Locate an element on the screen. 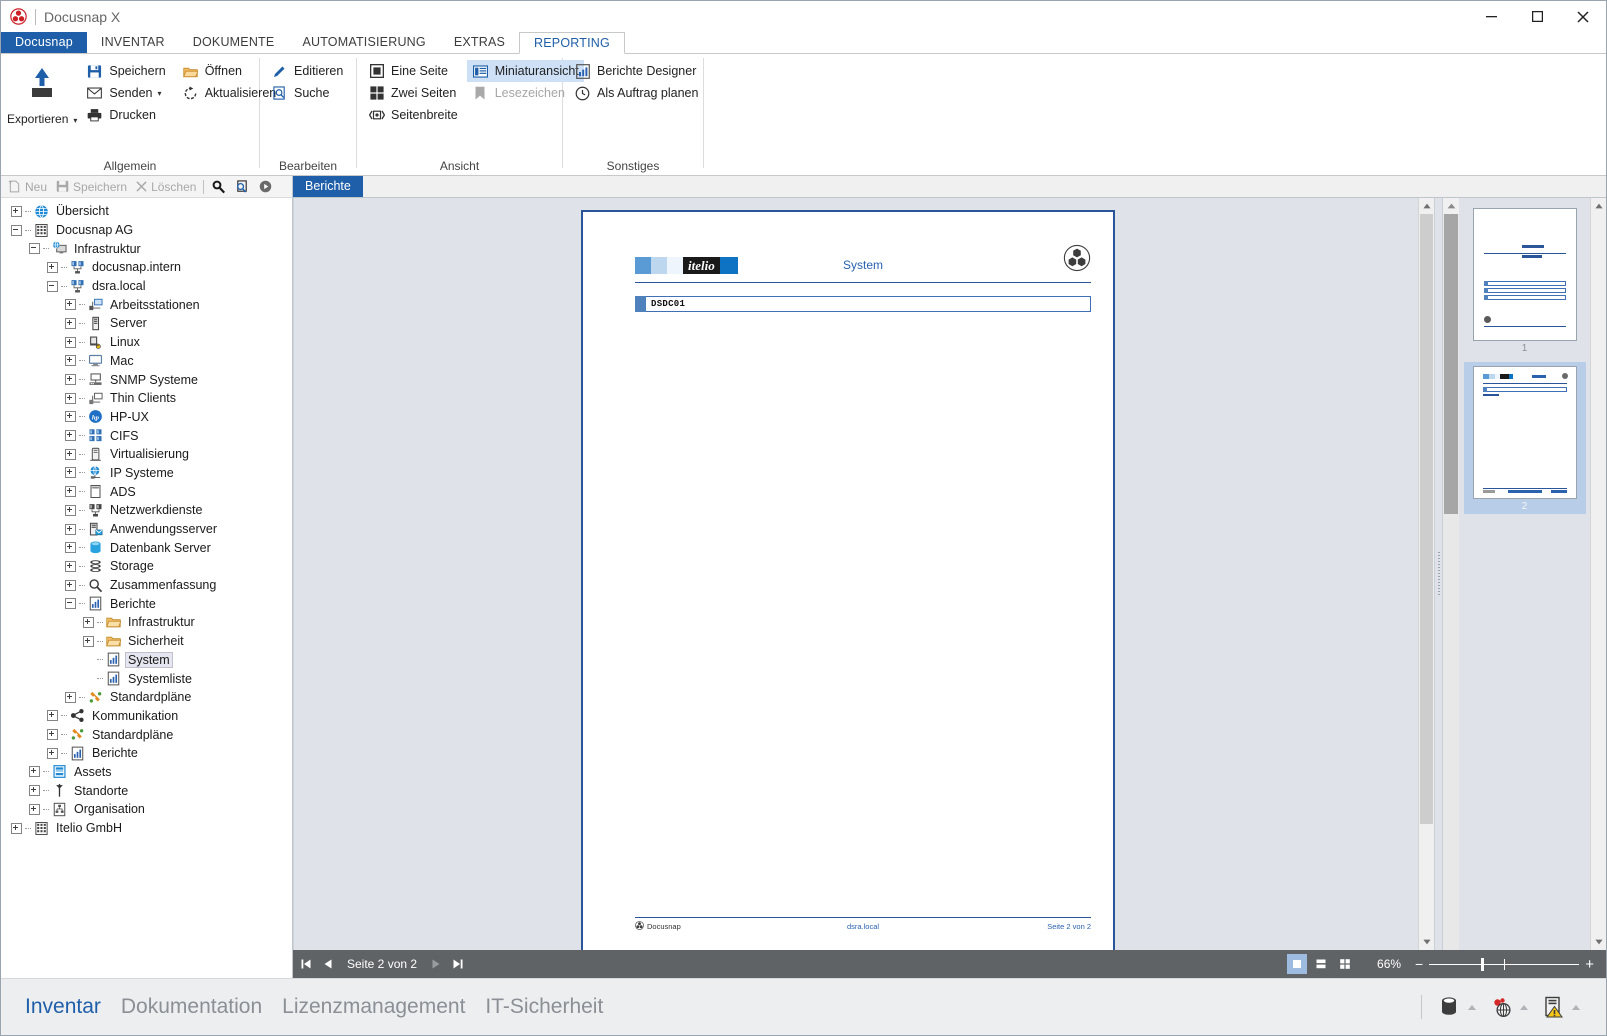 This screenshot has height=1036, width=1607. tree-node-server: Server is located at coordinates (146, 323).